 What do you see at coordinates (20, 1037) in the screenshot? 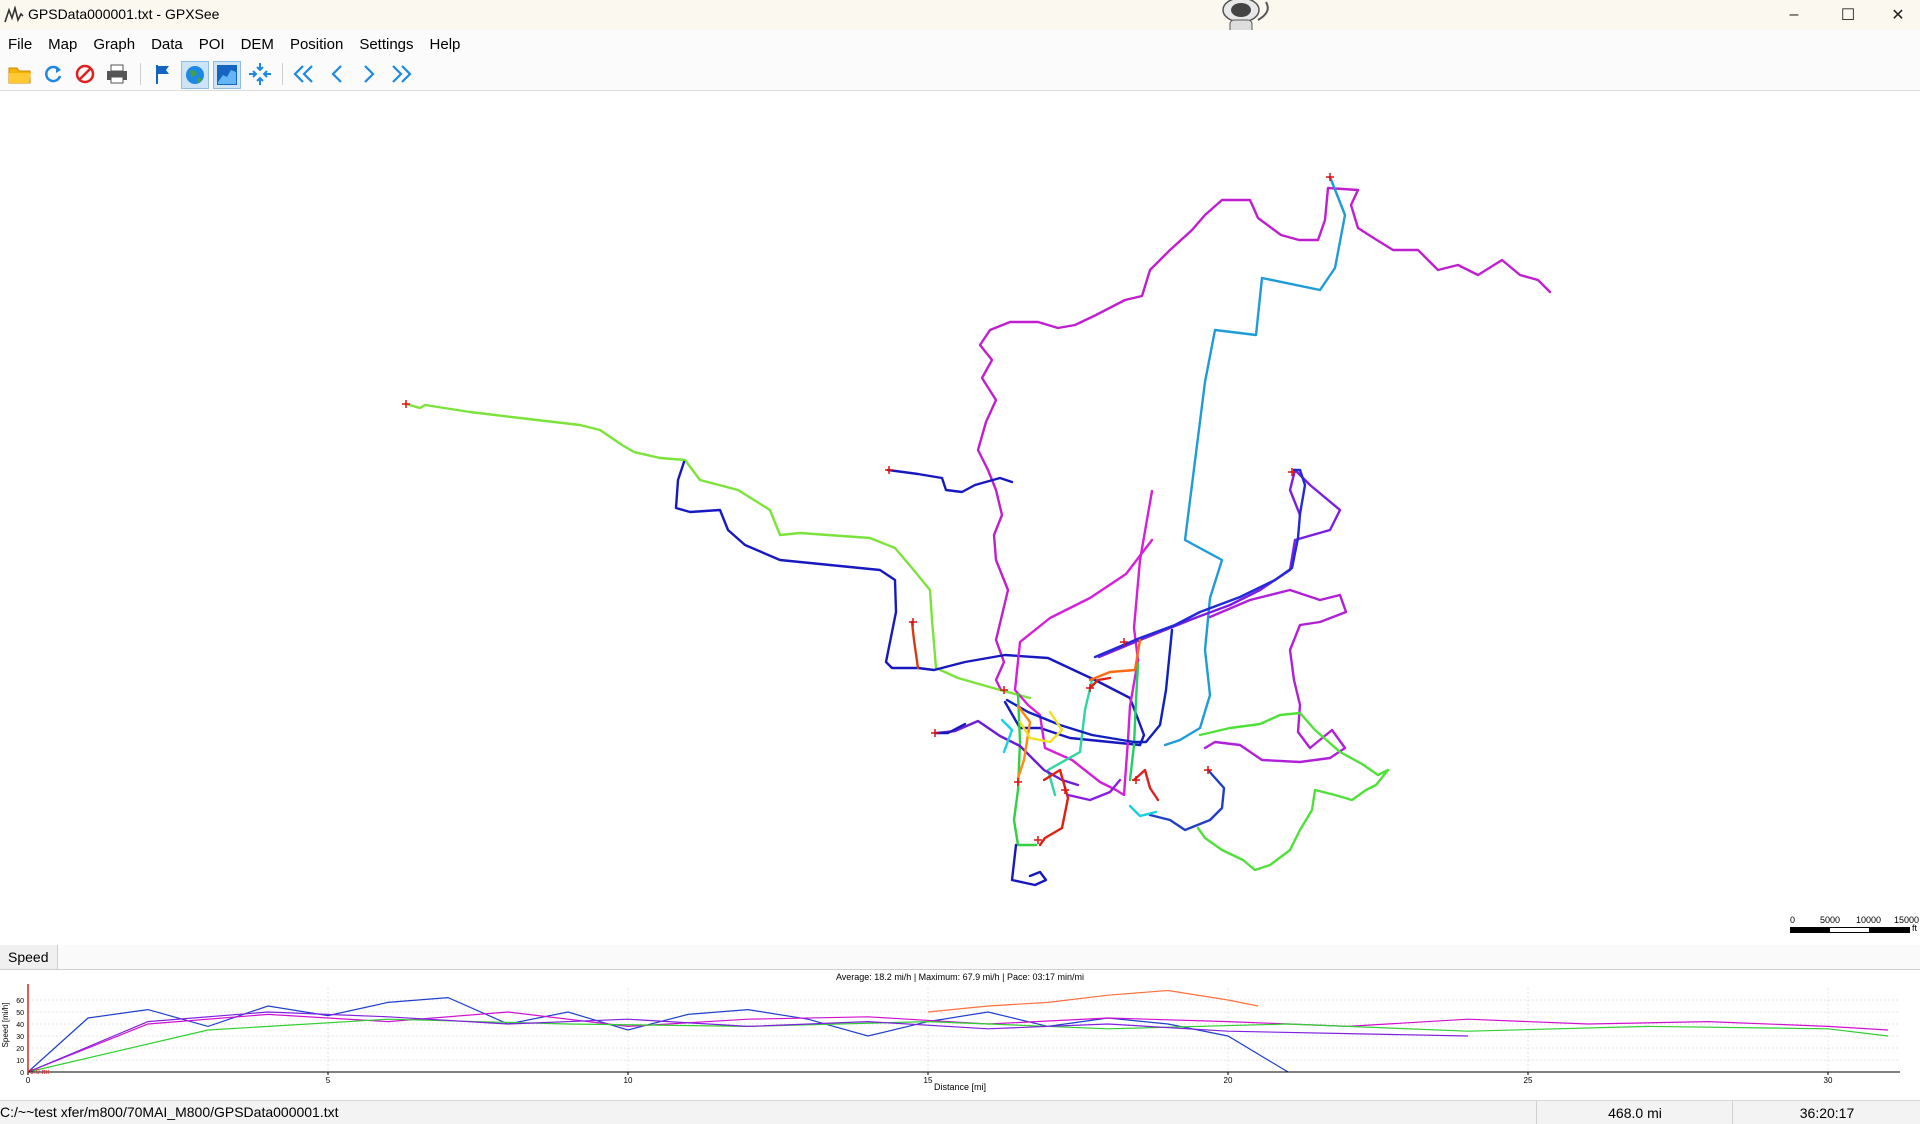
I see `graph-y-tick-label: 30` at bounding box center [20, 1037].